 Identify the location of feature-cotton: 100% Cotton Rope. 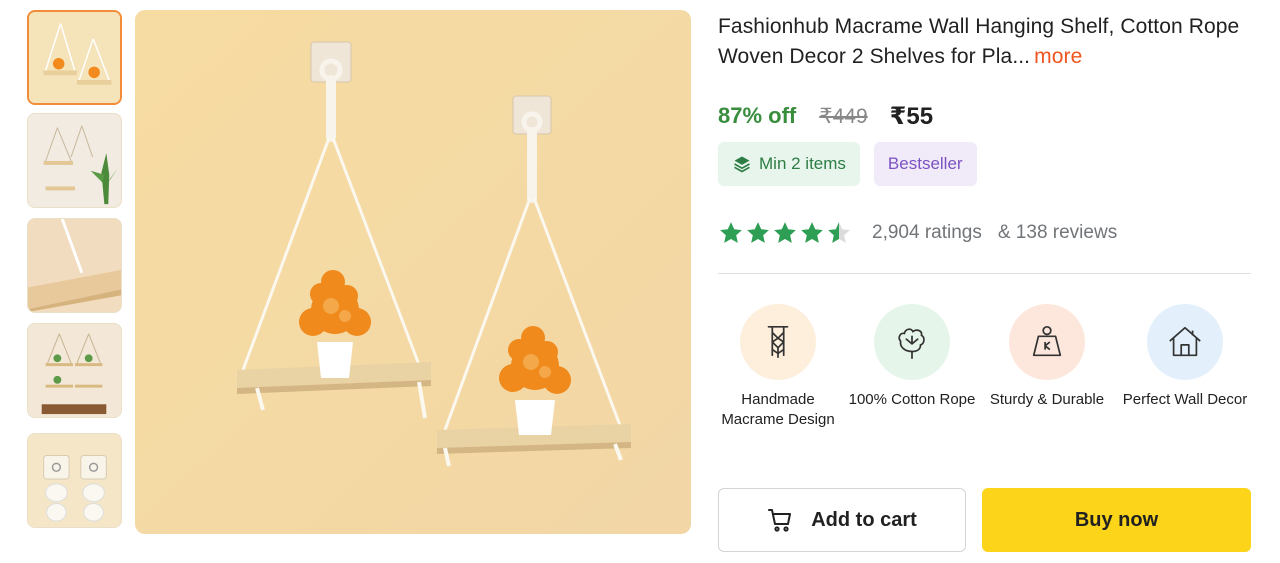
(912, 357).